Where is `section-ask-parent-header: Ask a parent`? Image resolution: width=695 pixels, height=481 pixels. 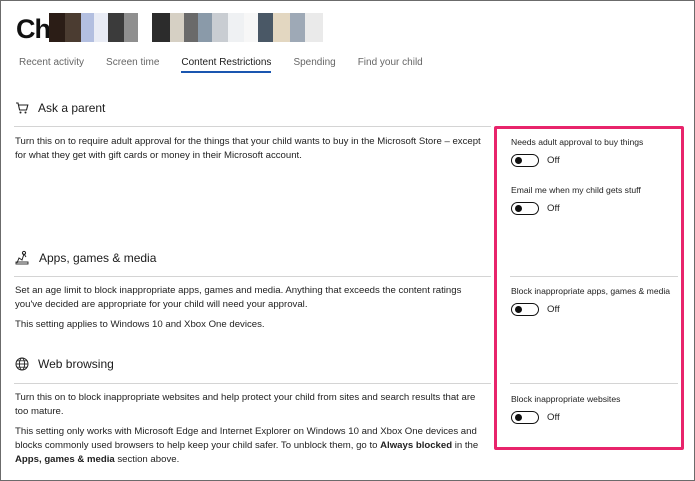 section-ask-parent-header: Ask a parent is located at coordinates (60, 108).